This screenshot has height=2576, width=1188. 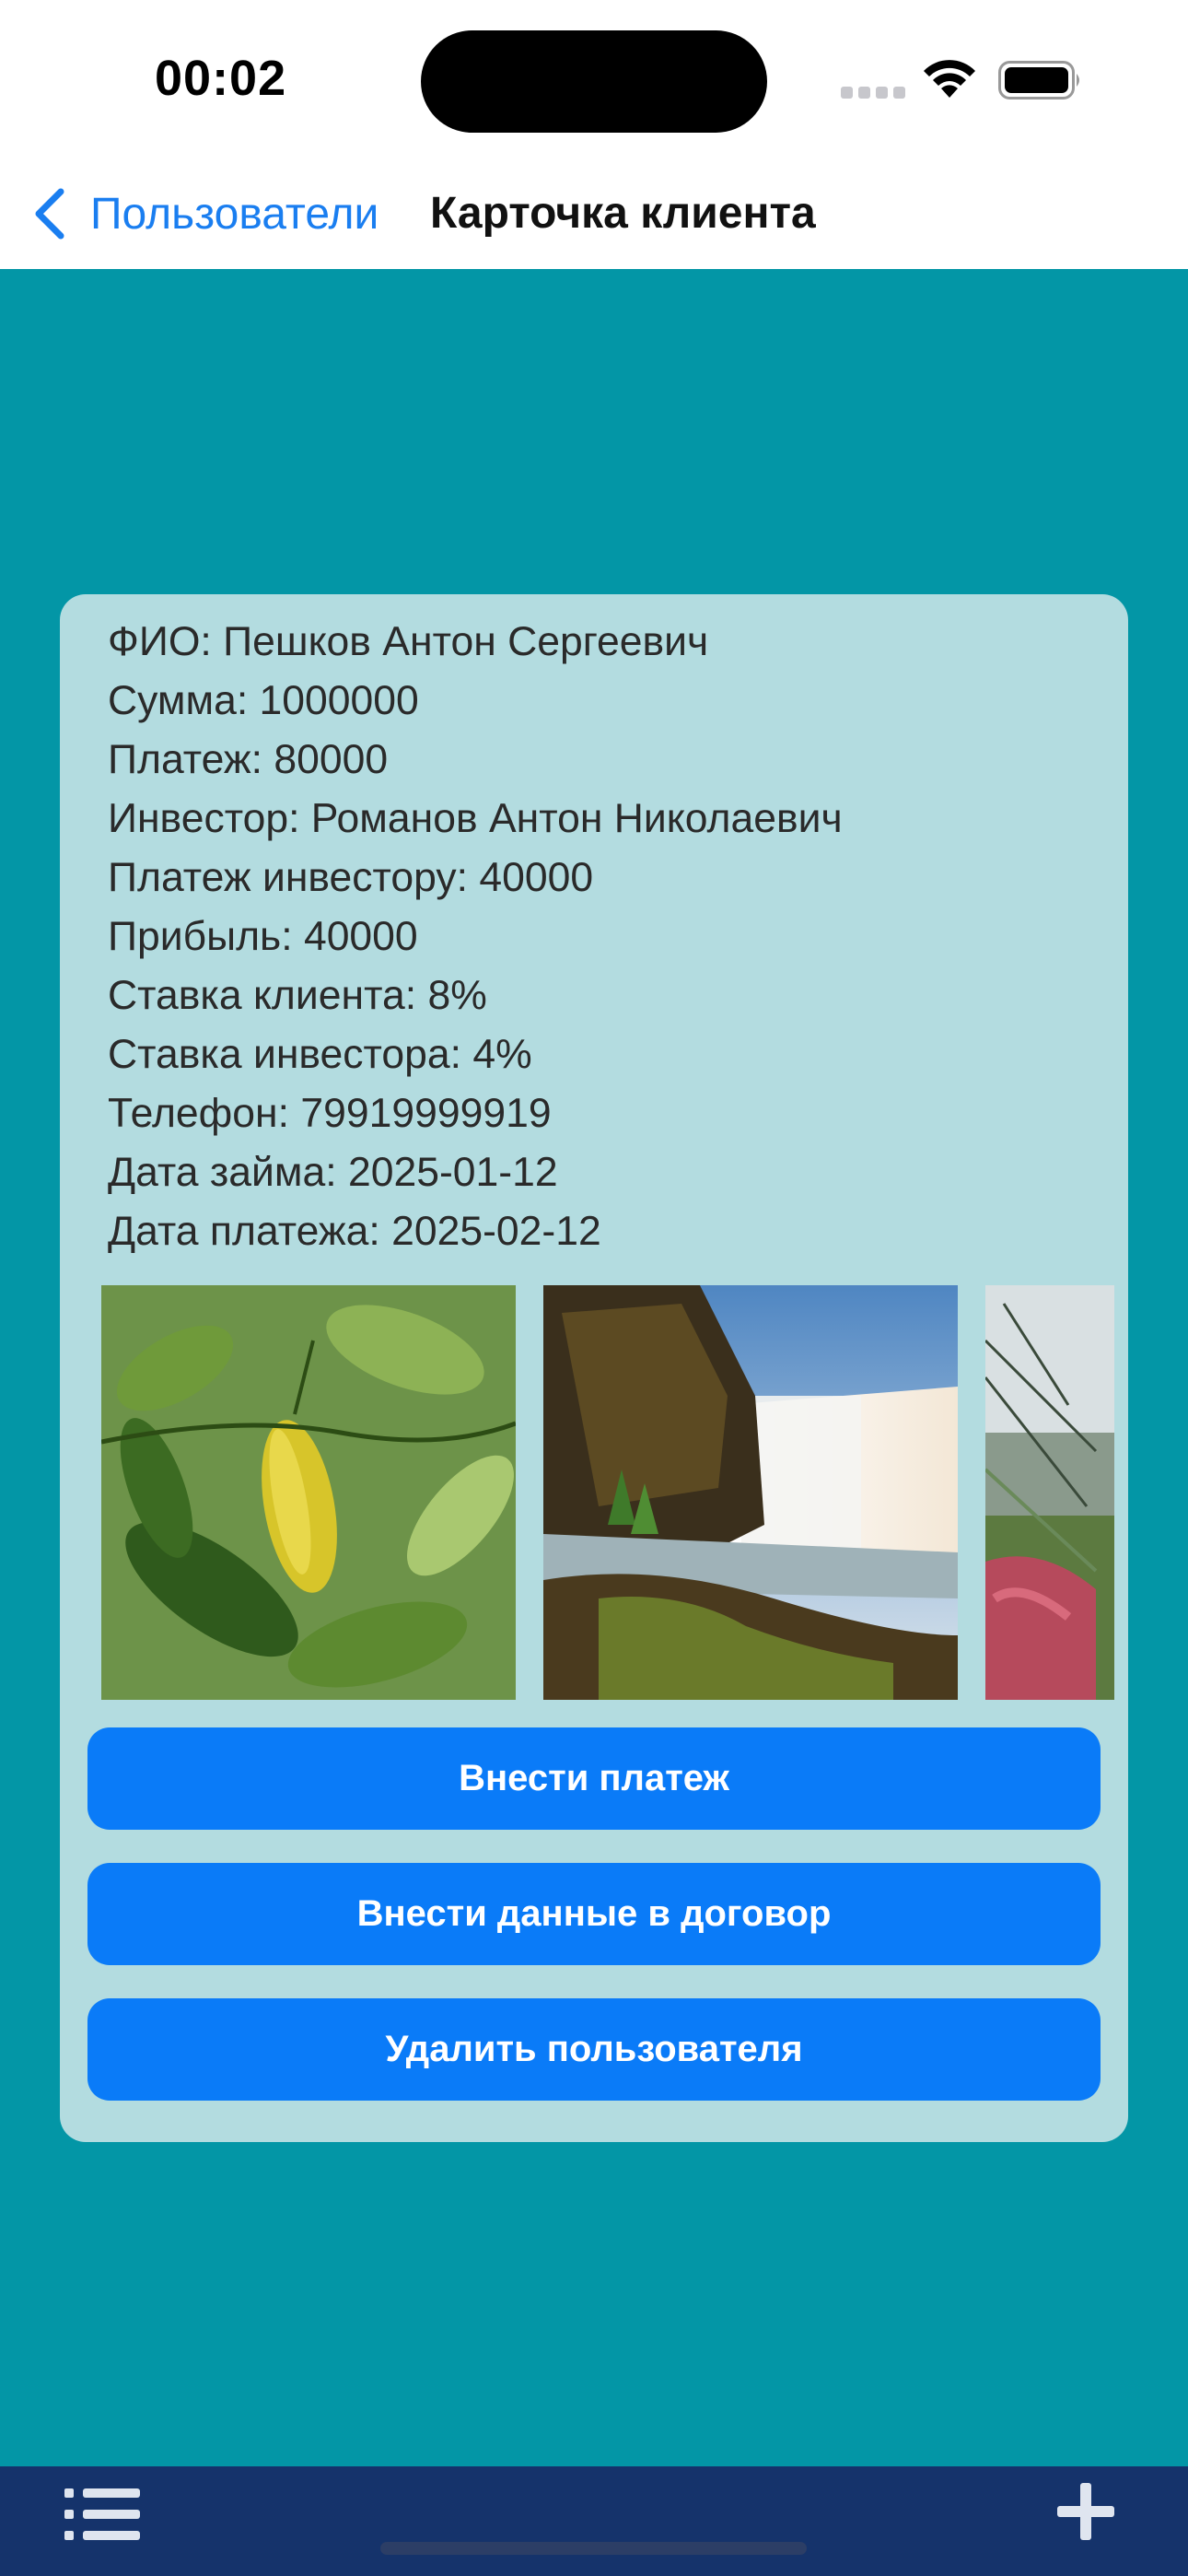 I want to click on payment-date: Дата платежа: 2025-02-12, so click(x=354, y=1231).